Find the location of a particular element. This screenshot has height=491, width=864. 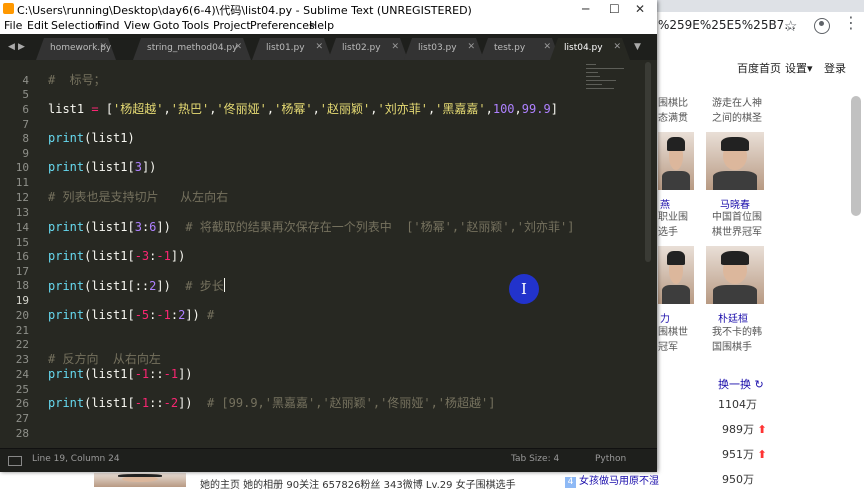

person-caption: 中国首位围 棋世界冠军 is located at coordinates (737, 225).